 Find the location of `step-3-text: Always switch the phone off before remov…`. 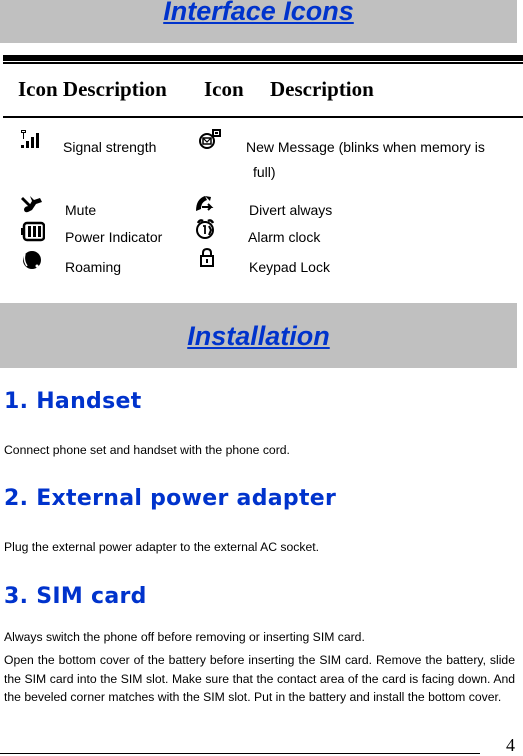

step-3-text: Always switch the phone off before remov… is located at coordinates (184, 637).